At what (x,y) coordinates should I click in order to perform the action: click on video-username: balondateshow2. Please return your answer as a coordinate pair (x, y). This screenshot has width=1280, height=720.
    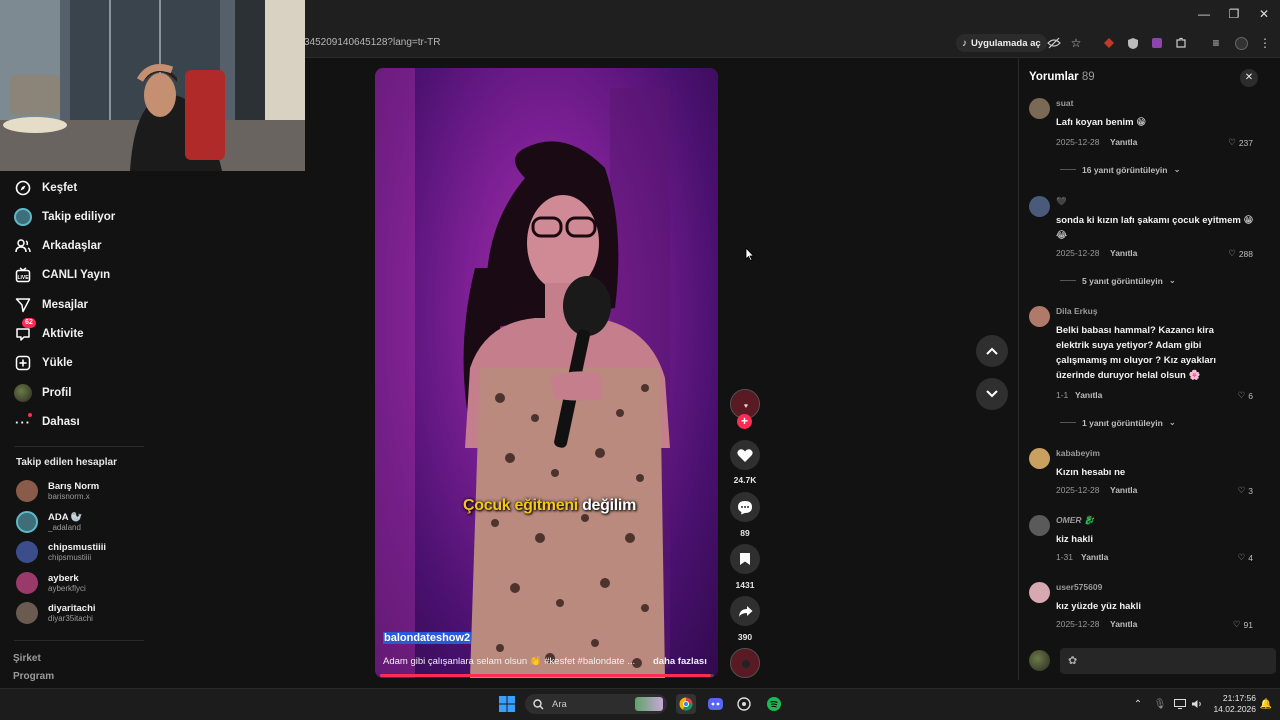
    Looking at the image, I should click on (427, 638).